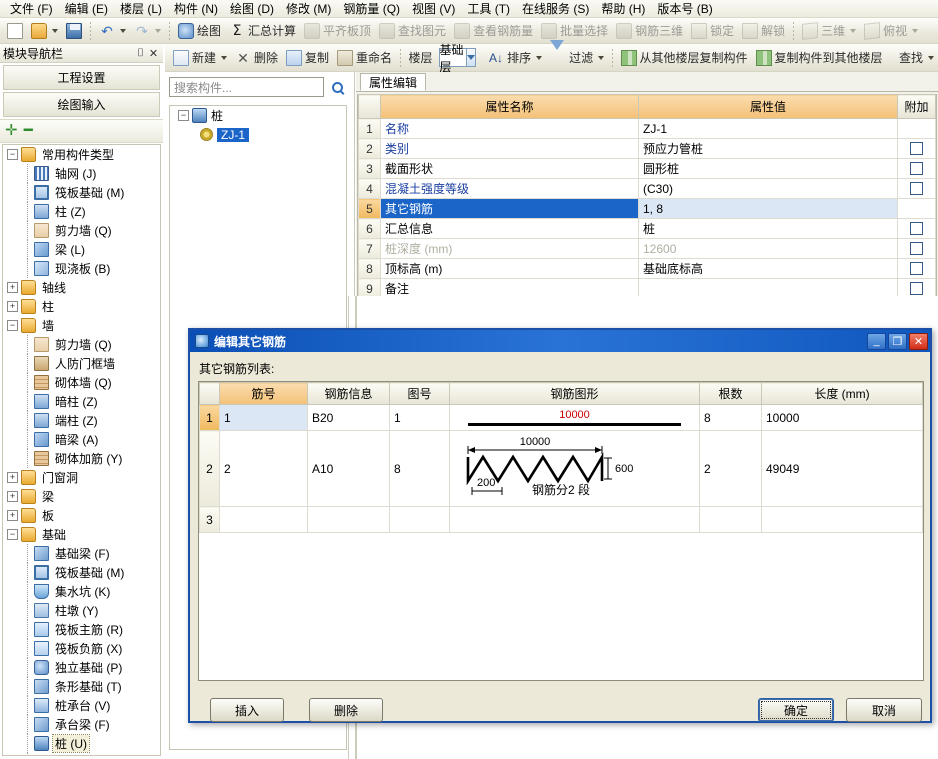 This screenshot has width=938, height=759. I want to click on lock-button: 锁定, so click(712, 31).